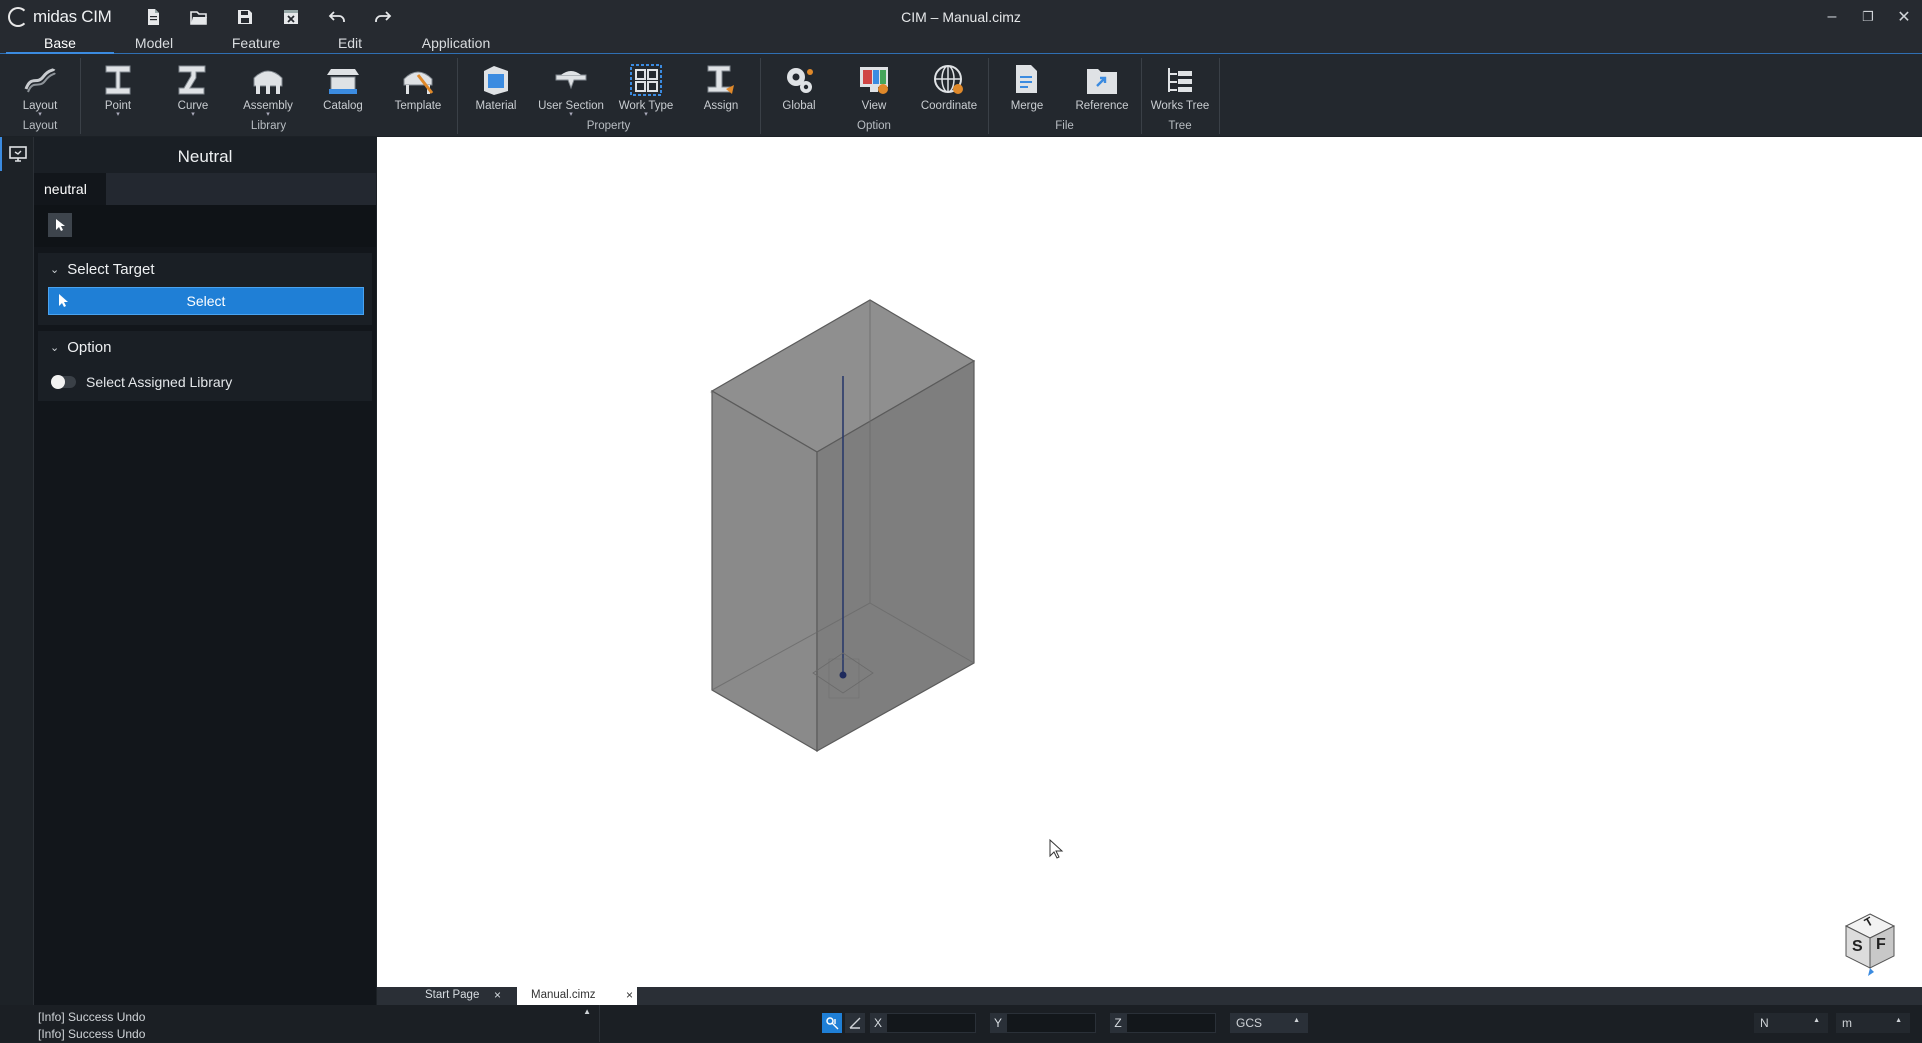 Image resolution: width=1922 pixels, height=1043 pixels. I want to click on works-tree-icon, so click(1180, 80).